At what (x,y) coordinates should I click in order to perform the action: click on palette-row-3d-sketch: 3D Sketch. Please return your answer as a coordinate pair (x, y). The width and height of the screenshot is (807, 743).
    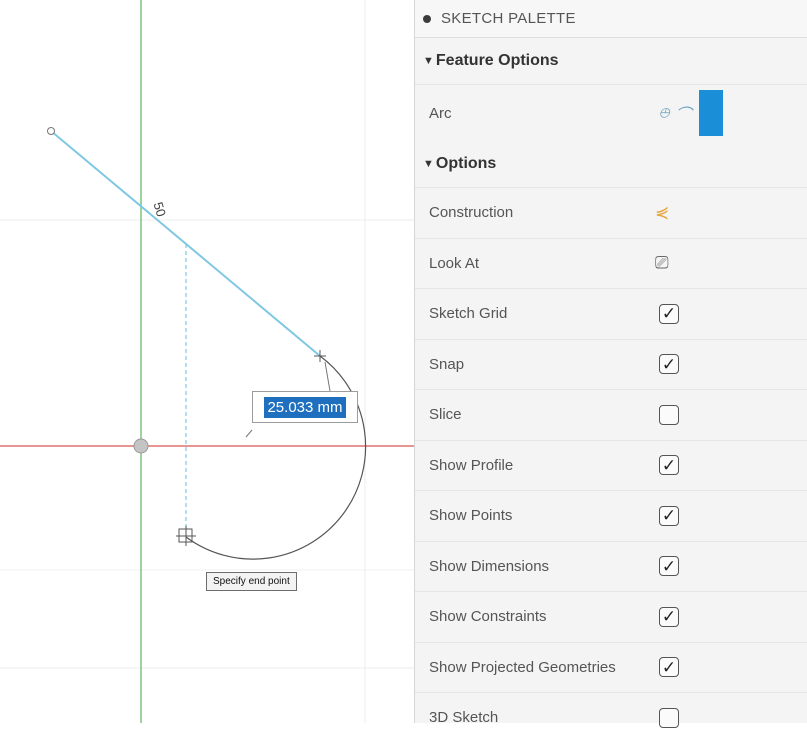
    Looking at the image, I should click on (611, 717).